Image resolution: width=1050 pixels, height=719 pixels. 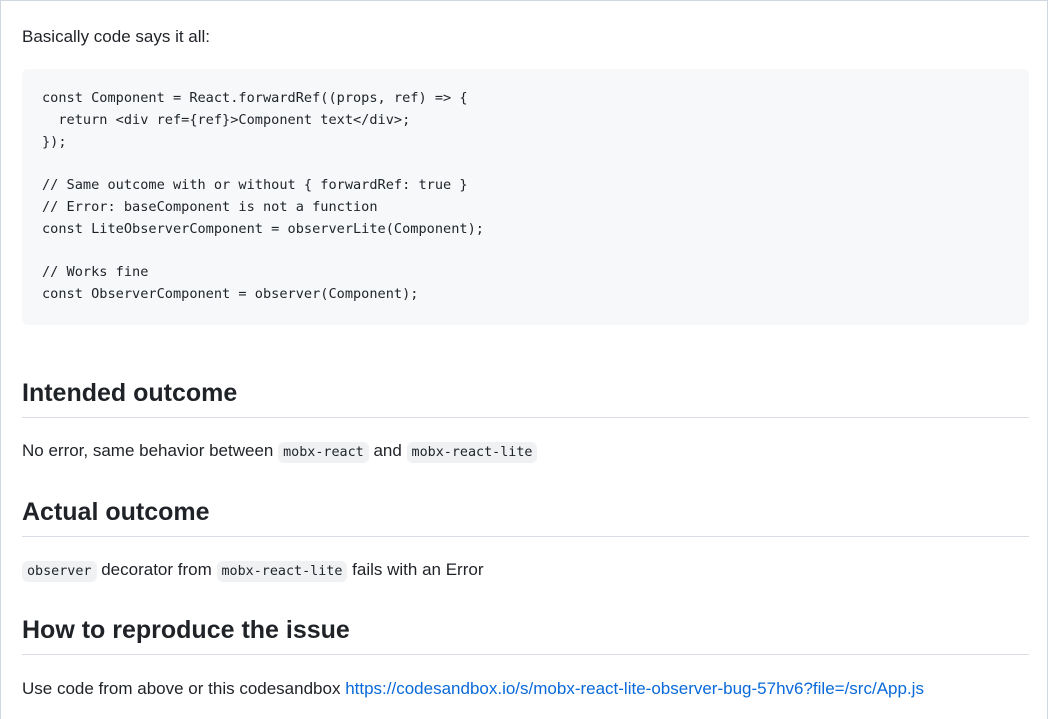 I want to click on code-line: });, so click(x=54, y=141).